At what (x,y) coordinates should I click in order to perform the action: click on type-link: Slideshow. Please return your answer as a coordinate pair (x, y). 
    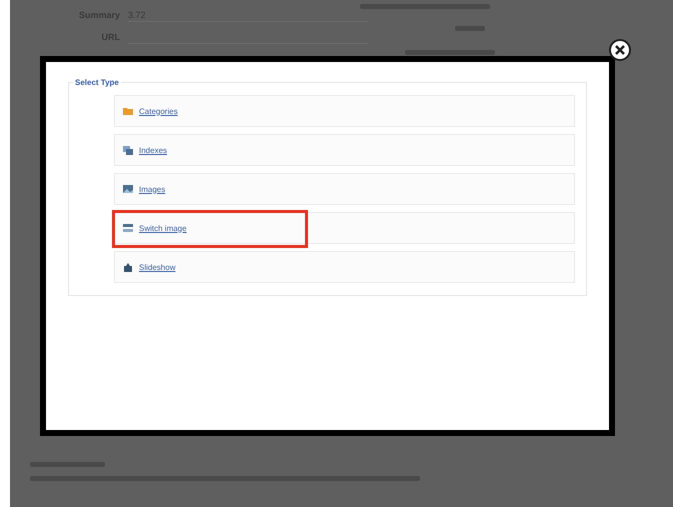
    Looking at the image, I should click on (157, 267).